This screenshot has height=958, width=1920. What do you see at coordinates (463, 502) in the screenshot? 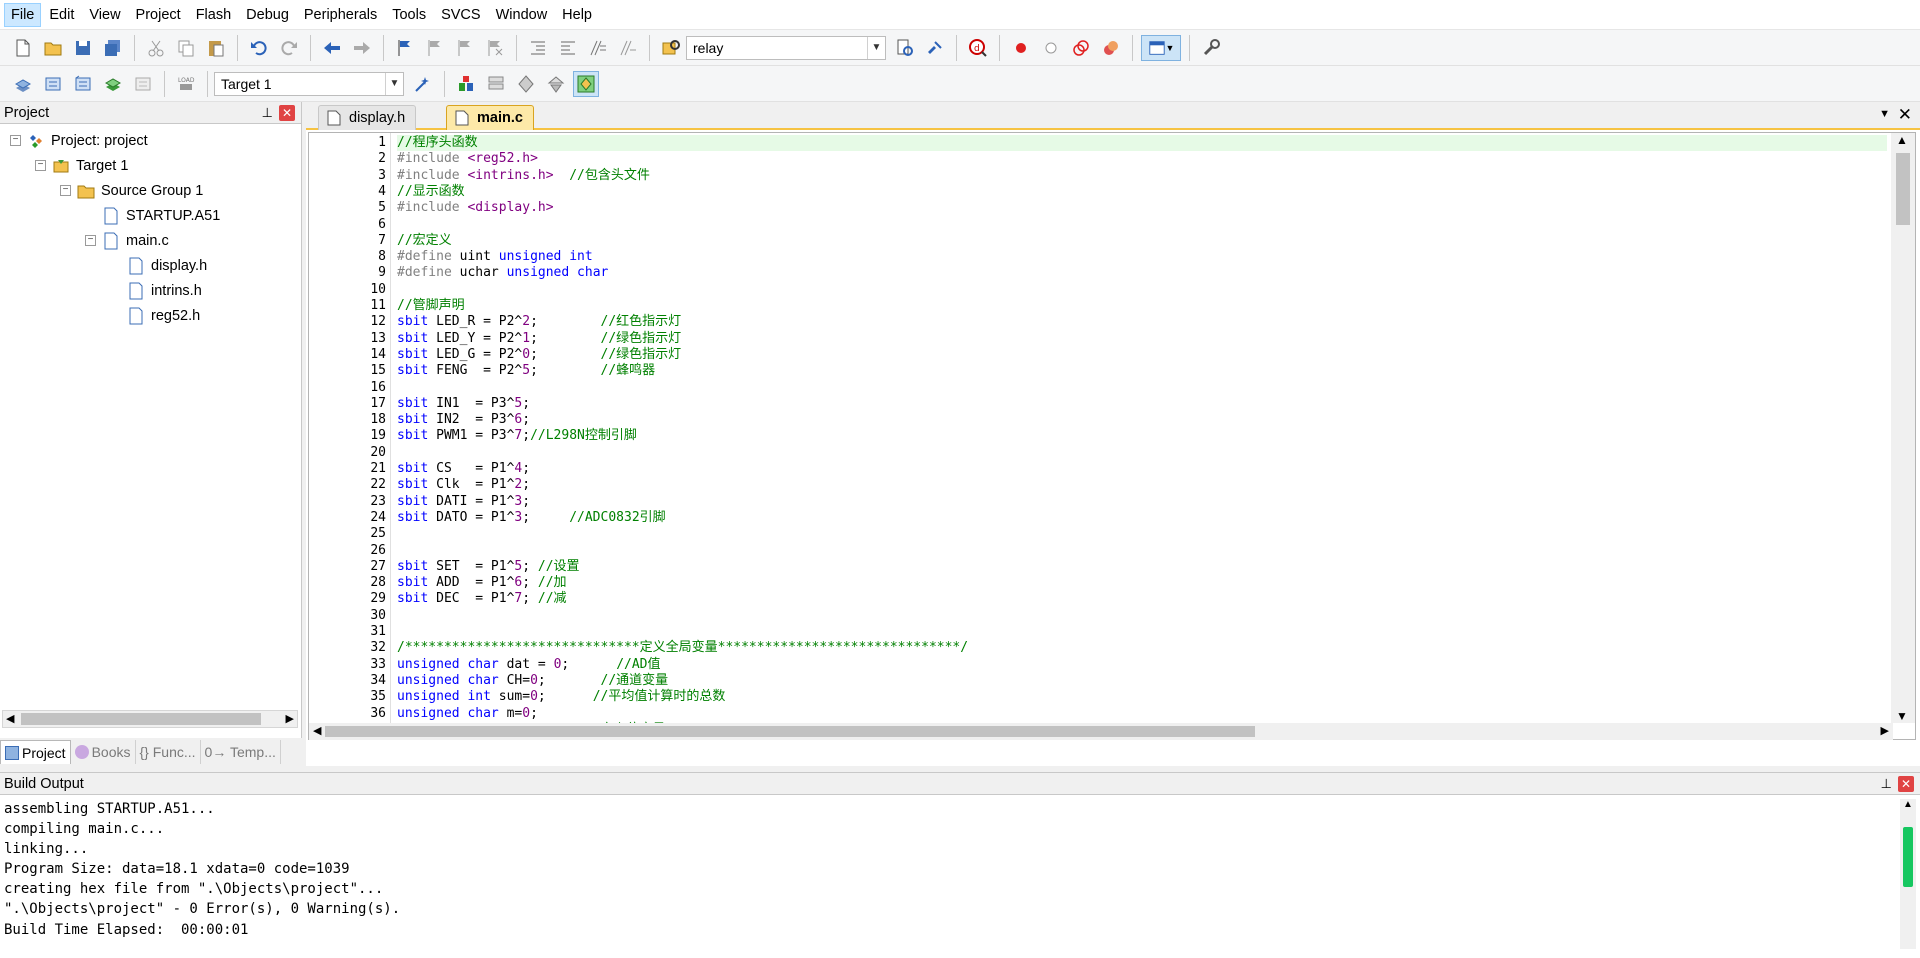
I see `code-line: sbit DATI = P1^3;` at bounding box center [463, 502].